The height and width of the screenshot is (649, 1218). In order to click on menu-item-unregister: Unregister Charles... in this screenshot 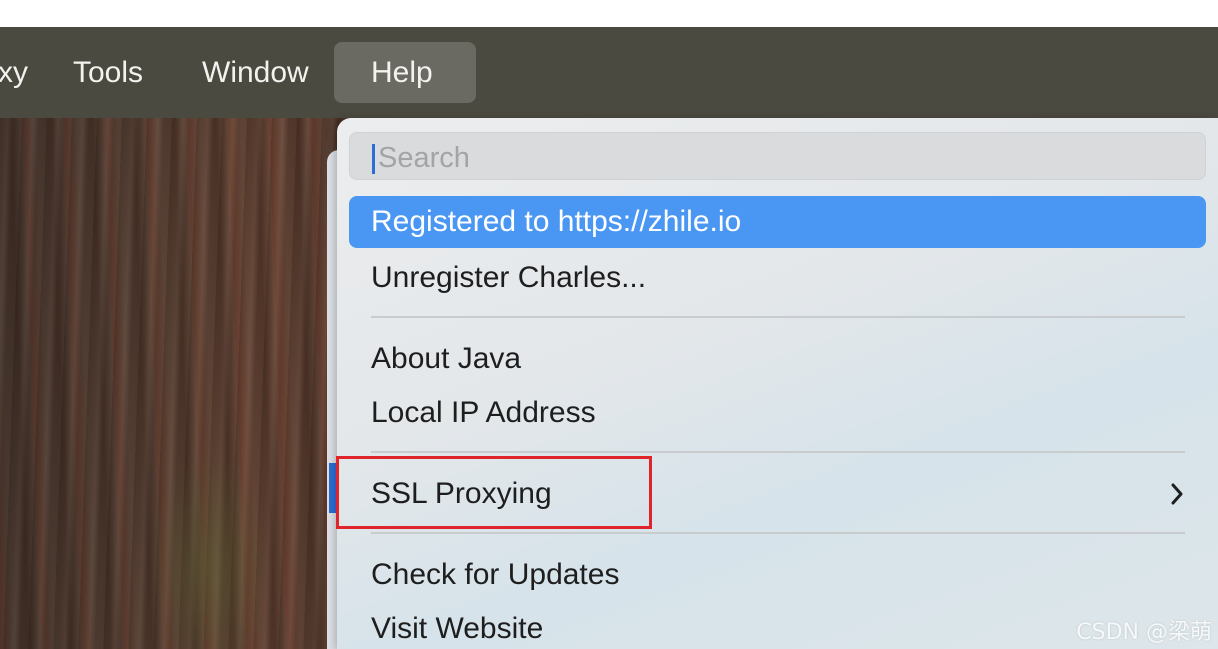, I will do `click(777, 278)`.